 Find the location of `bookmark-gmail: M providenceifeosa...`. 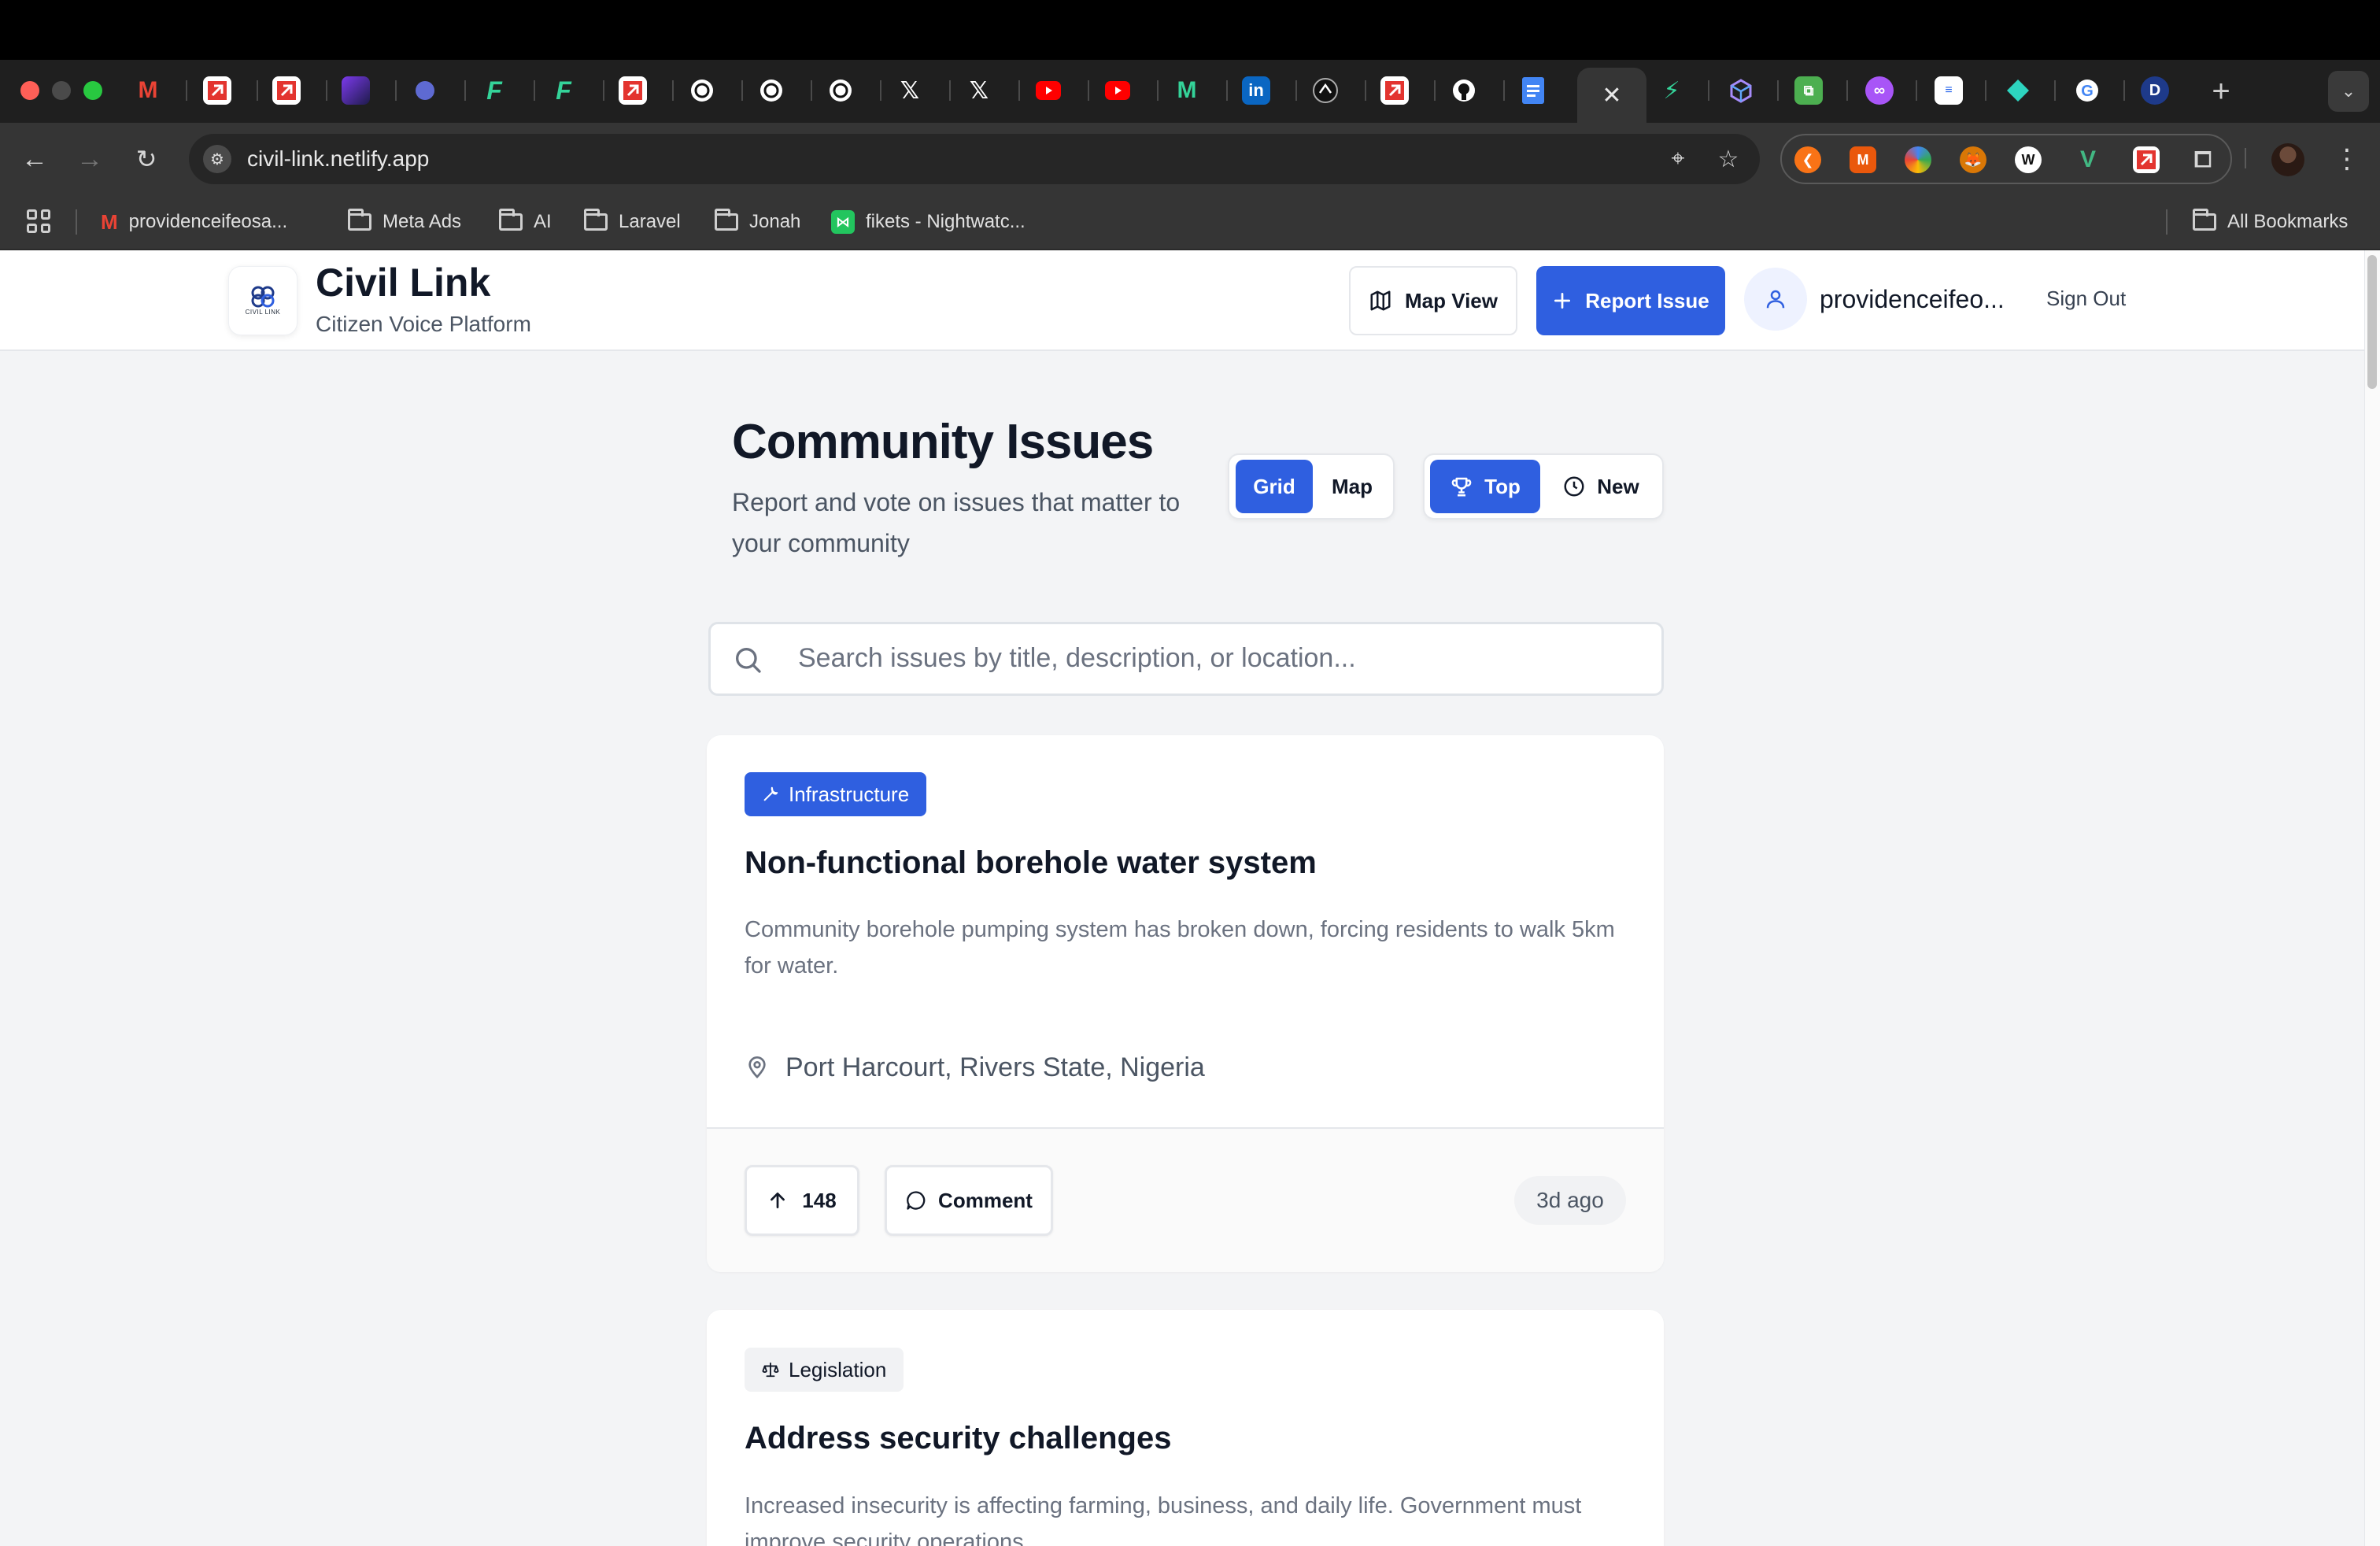

bookmark-gmail: M providenceifeosa... is located at coordinates (194, 222).